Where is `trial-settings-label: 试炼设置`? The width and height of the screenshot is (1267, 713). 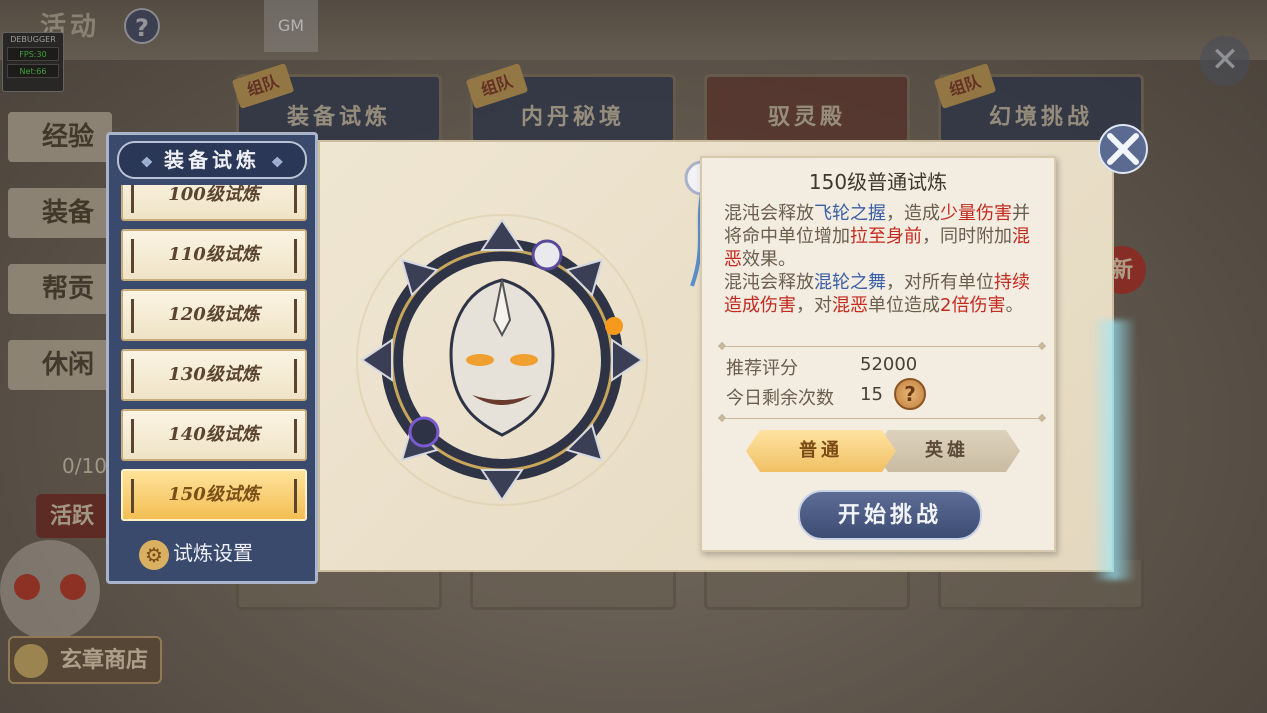
trial-settings-label: 试炼设置 is located at coordinates (213, 553).